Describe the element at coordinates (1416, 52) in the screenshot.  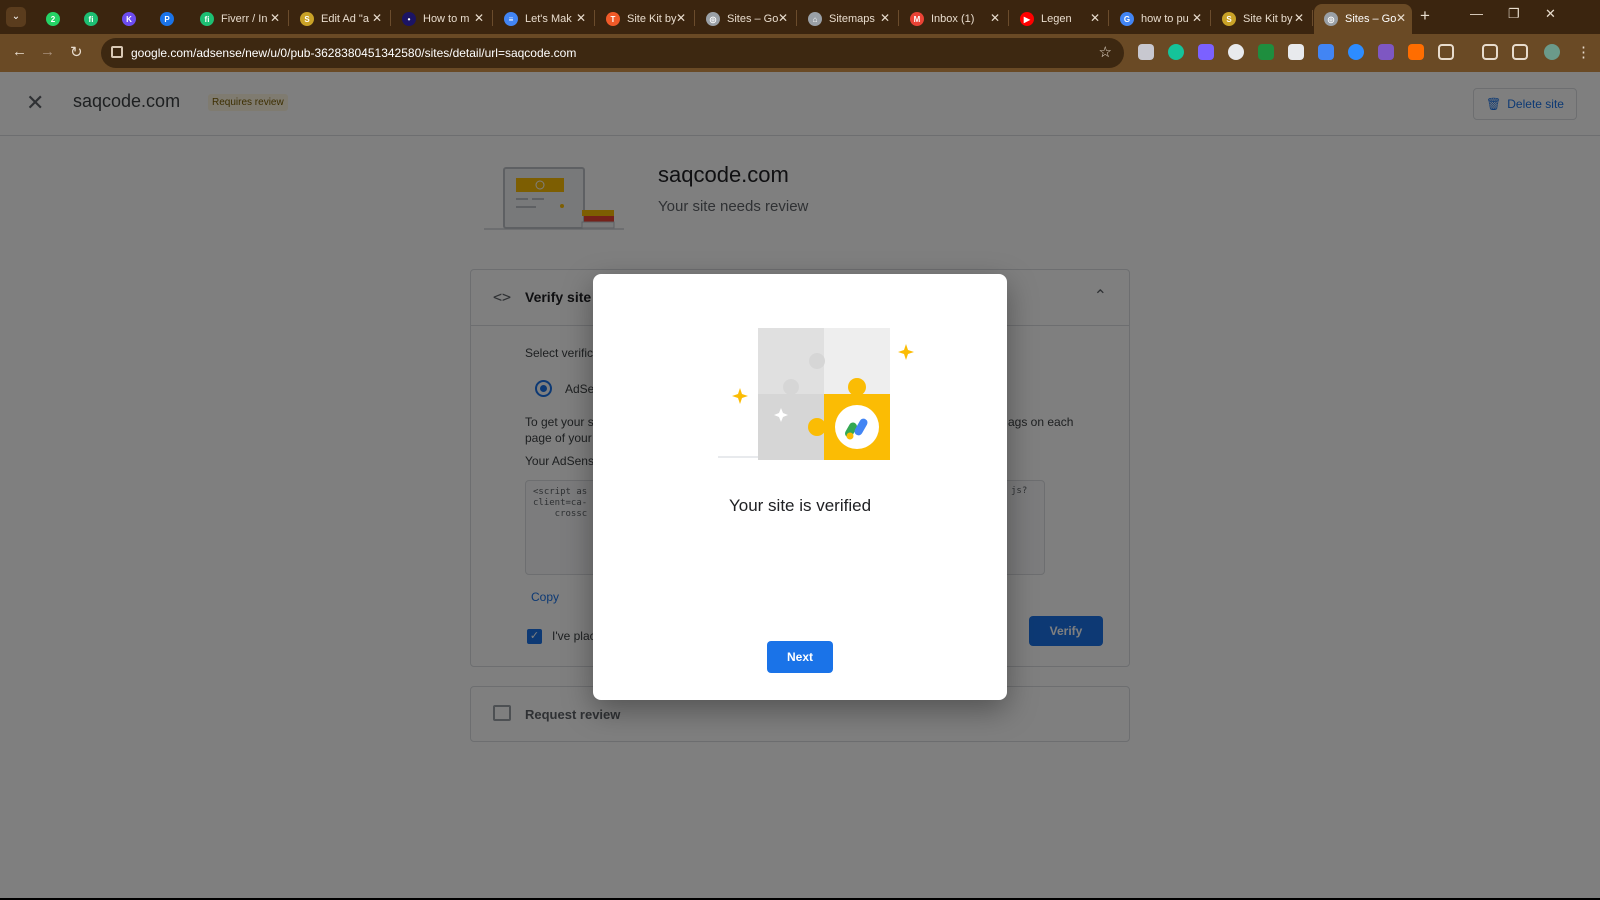
I see `off-extension-icon` at that location.